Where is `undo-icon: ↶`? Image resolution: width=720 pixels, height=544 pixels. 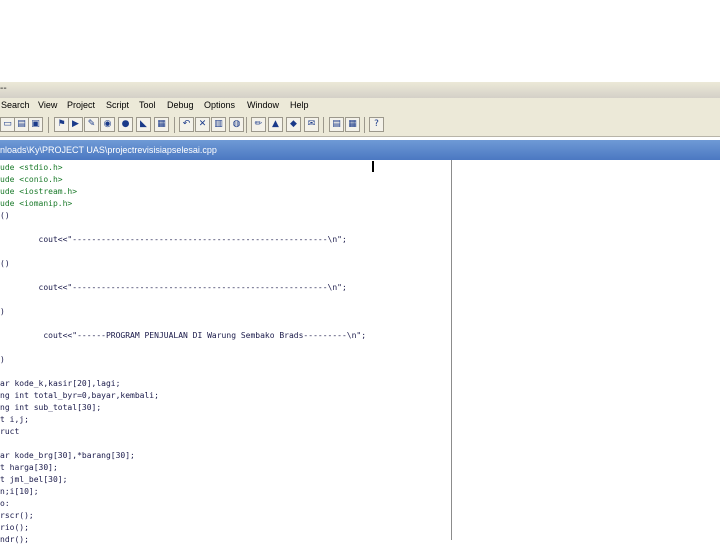
undo-icon: ↶ is located at coordinates (186, 124).